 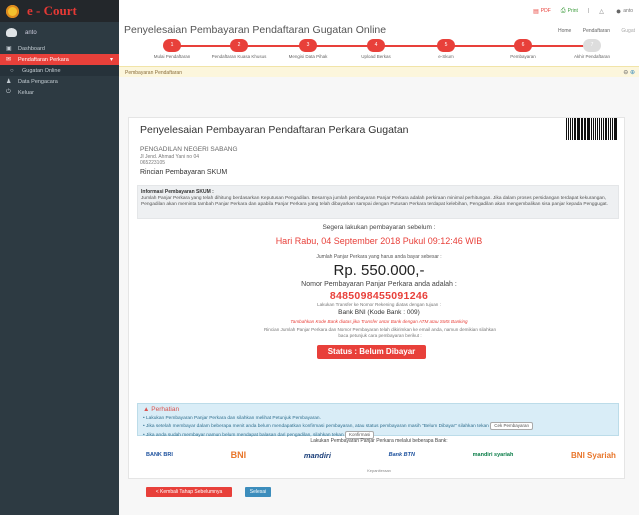 What do you see at coordinates (523, 45) in the screenshot?
I see `step-dot: 6` at bounding box center [523, 45].